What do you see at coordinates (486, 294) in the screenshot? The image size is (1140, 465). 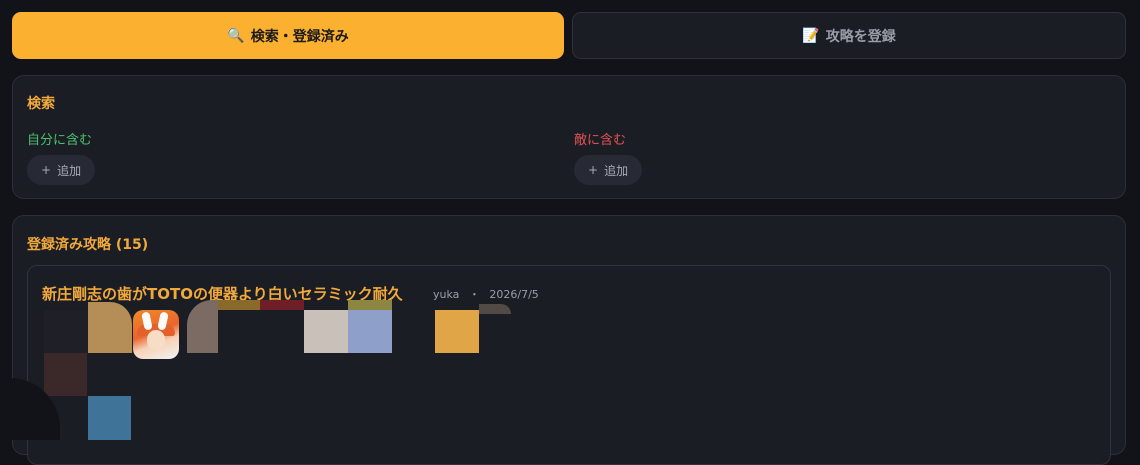 I see `strategy-card-meta: yuka ・ 2026/7/5` at bounding box center [486, 294].